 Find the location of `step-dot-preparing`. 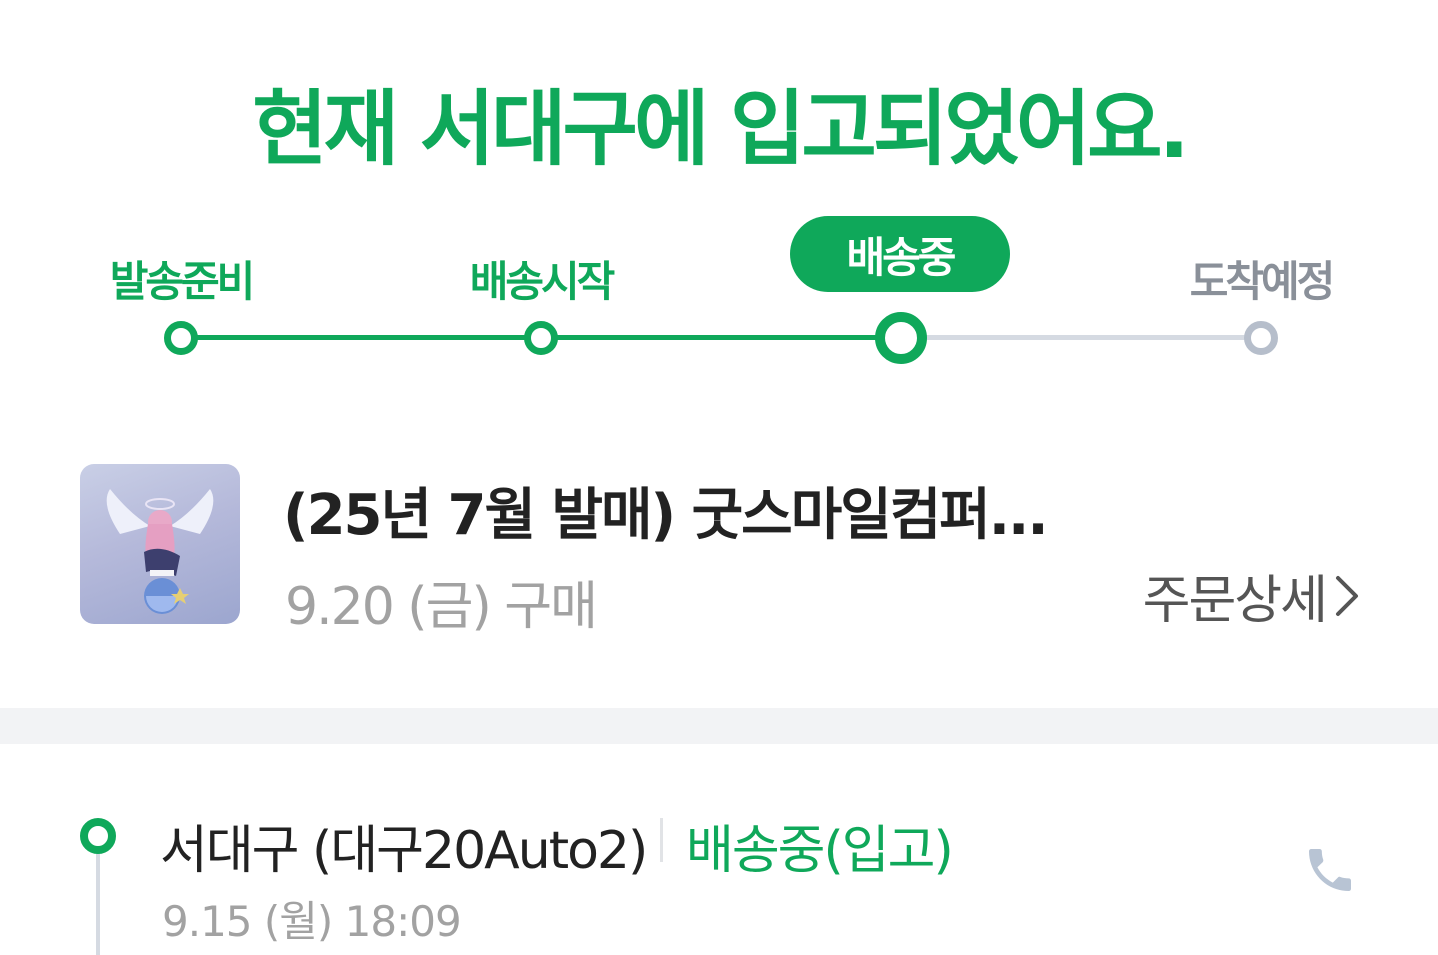

step-dot-preparing is located at coordinates (181, 338).